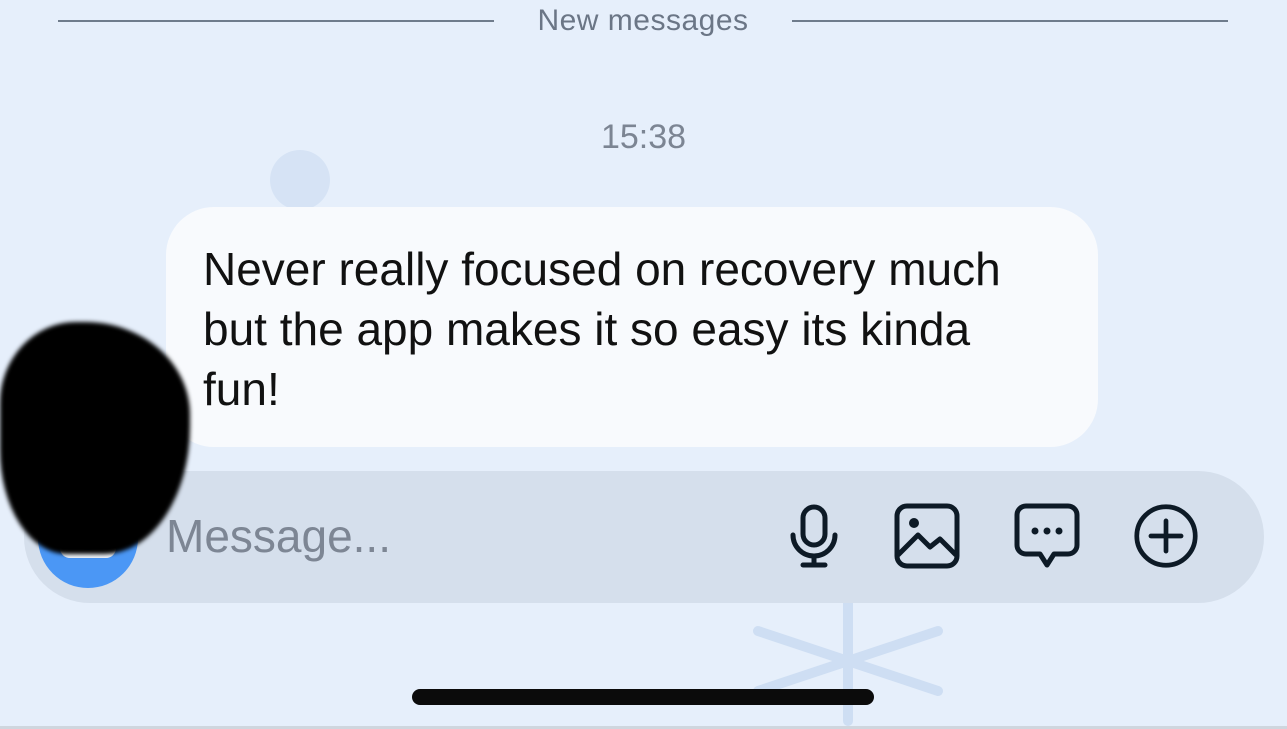 The height and width of the screenshot is (729, 1287). I want to click on message-text-line: but the app makes it so easy its kinda, so click(587, 329).